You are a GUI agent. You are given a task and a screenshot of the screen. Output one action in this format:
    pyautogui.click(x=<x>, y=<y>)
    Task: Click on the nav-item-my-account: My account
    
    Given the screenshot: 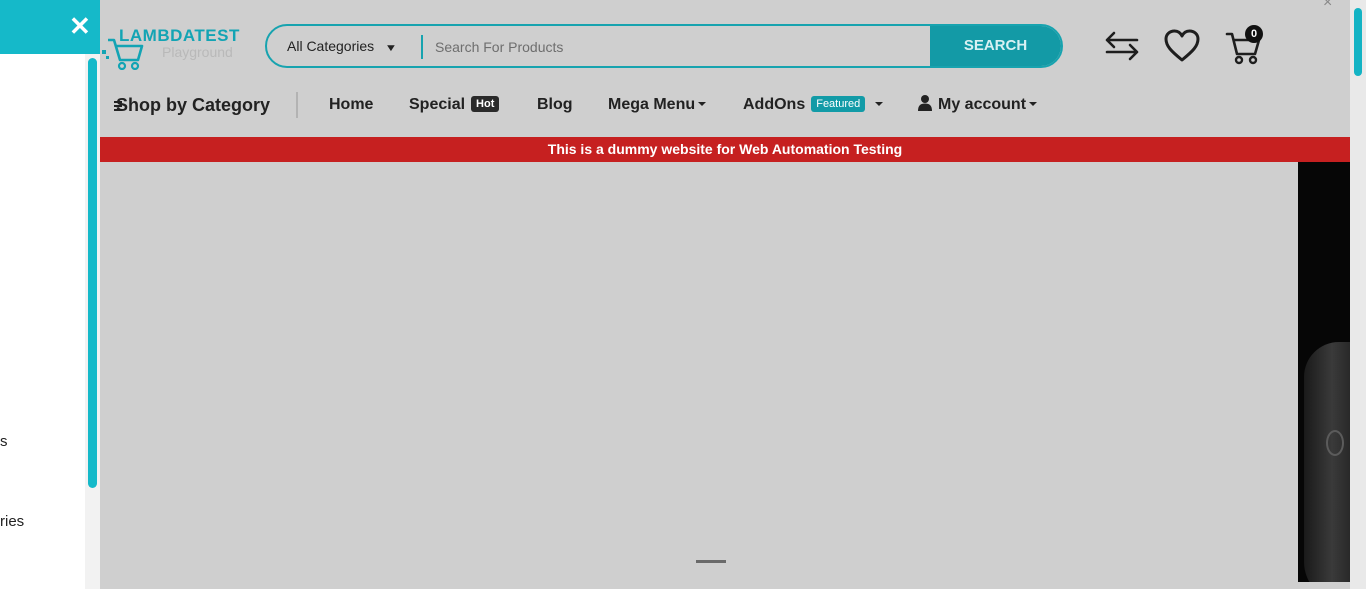 What is the action you would take?
    pyautogui.click(x=978, y=105)
    